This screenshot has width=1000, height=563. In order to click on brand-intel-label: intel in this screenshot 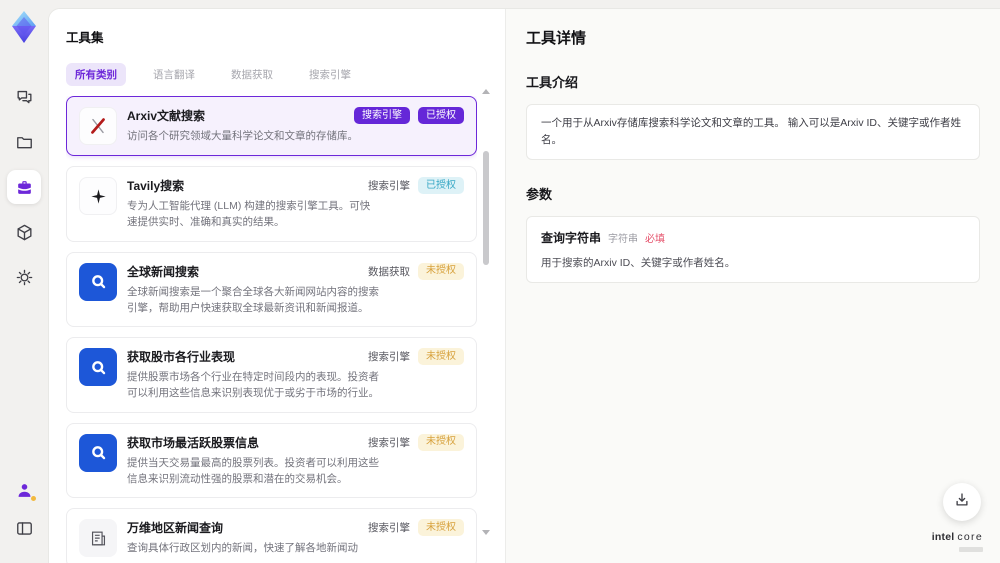, I will do `click(943, 537)`.